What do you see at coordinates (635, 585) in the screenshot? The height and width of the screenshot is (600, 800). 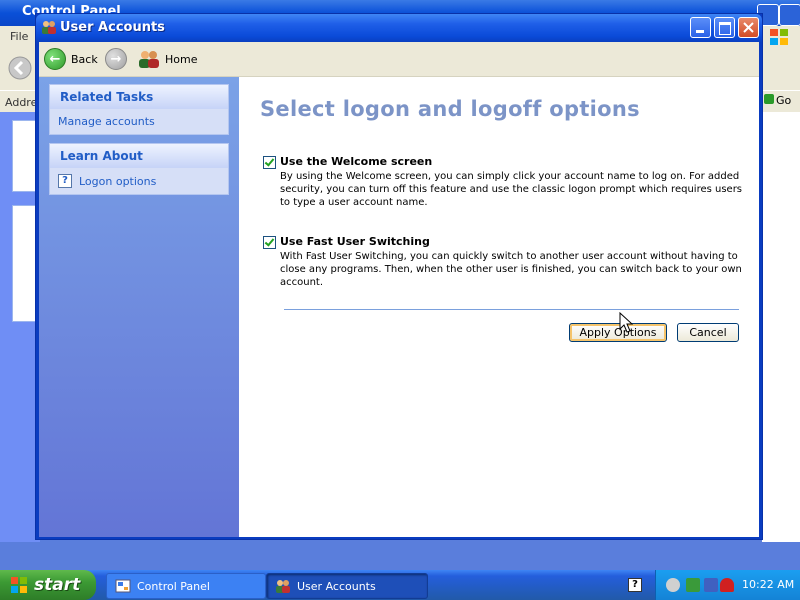 I see `taskbar-help-icon: ?` at bounding box center [635, 585].